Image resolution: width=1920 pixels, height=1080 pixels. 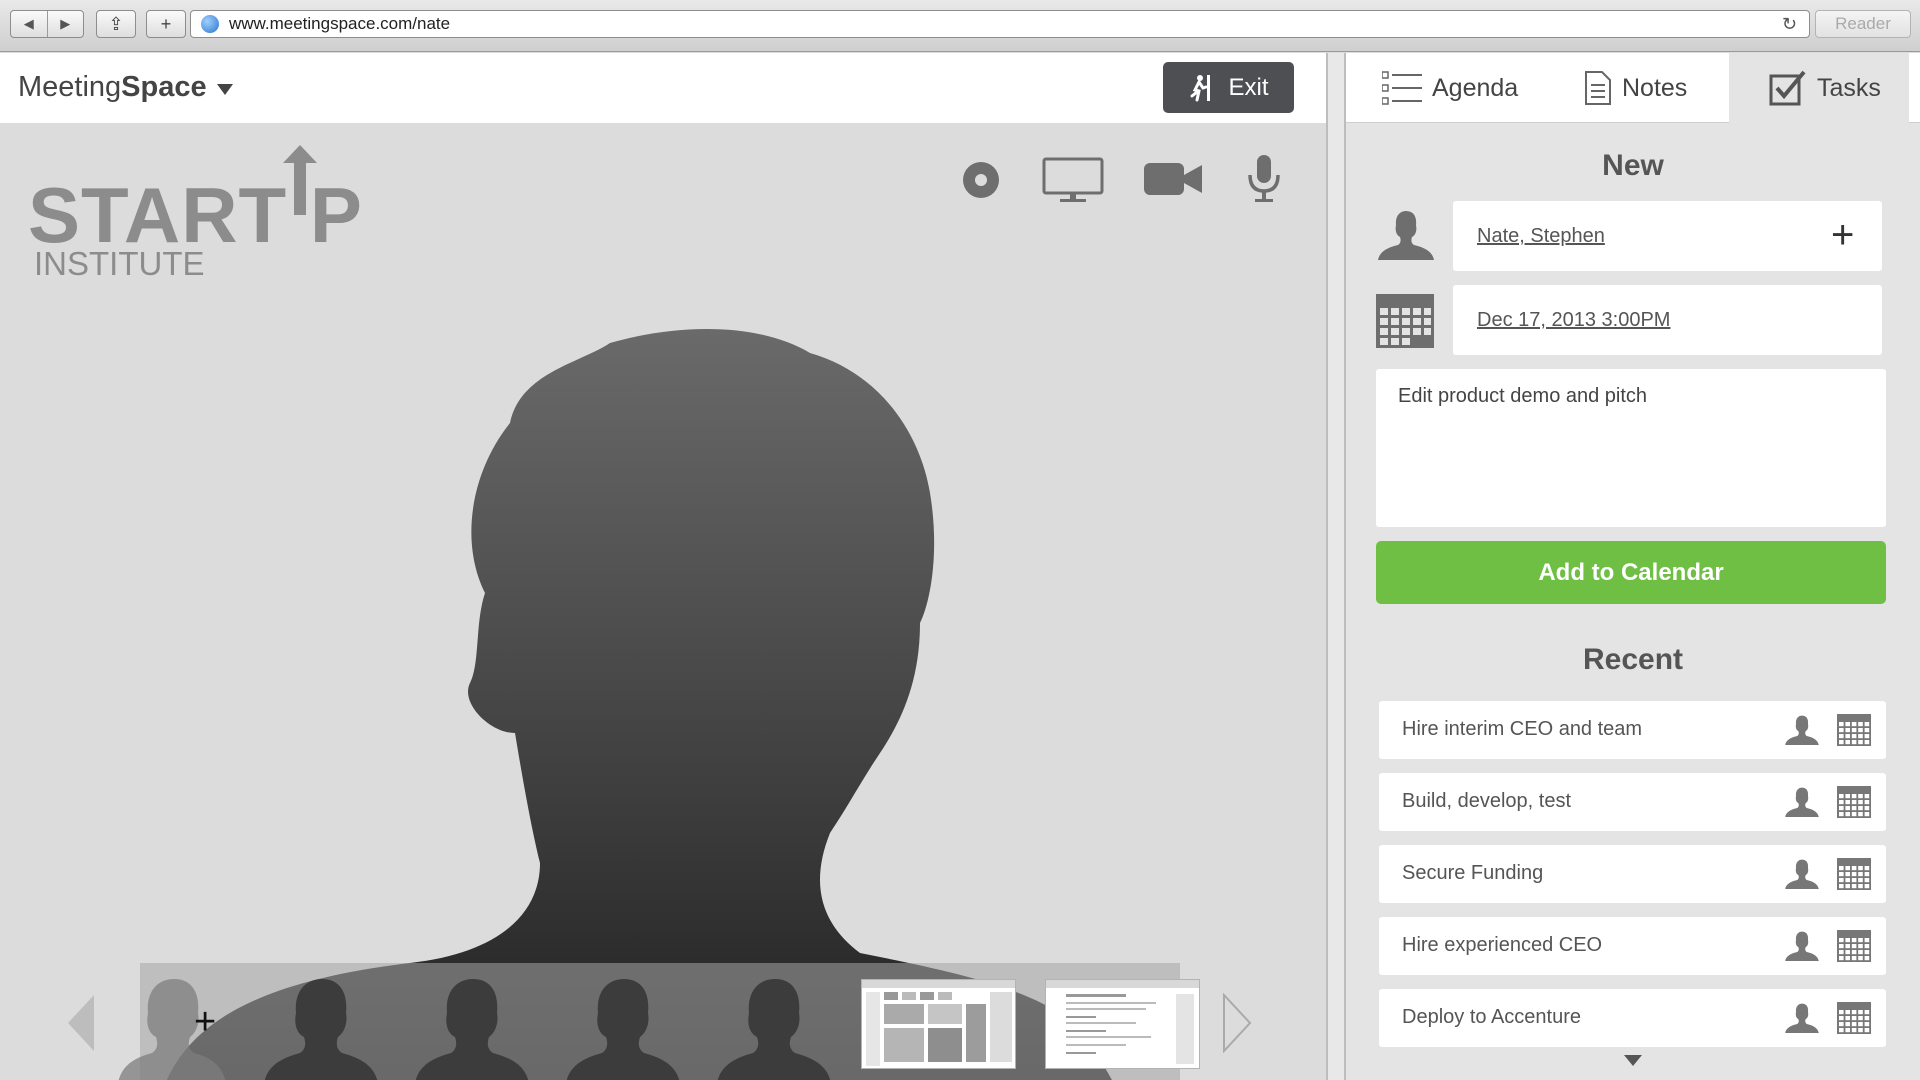 What do you see at coordinates (1632, 874) in the screenshot?
I see `recent-task-item: Secure Funding` at bounding box center [1632, 874].